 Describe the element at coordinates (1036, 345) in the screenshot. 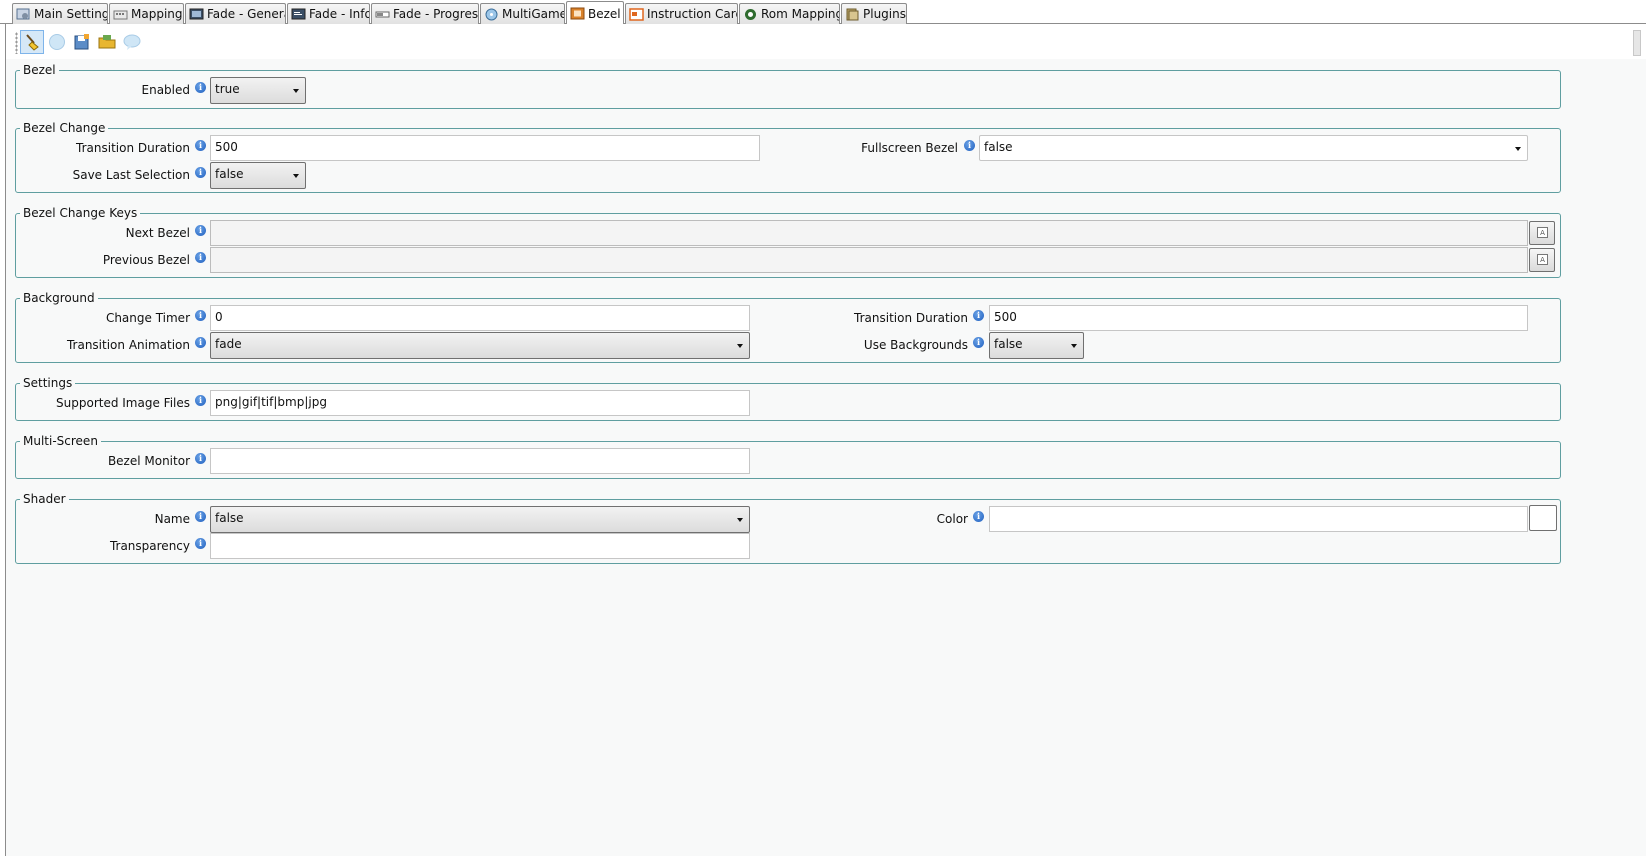

I see `use-backgrounds-select: false` at that location.